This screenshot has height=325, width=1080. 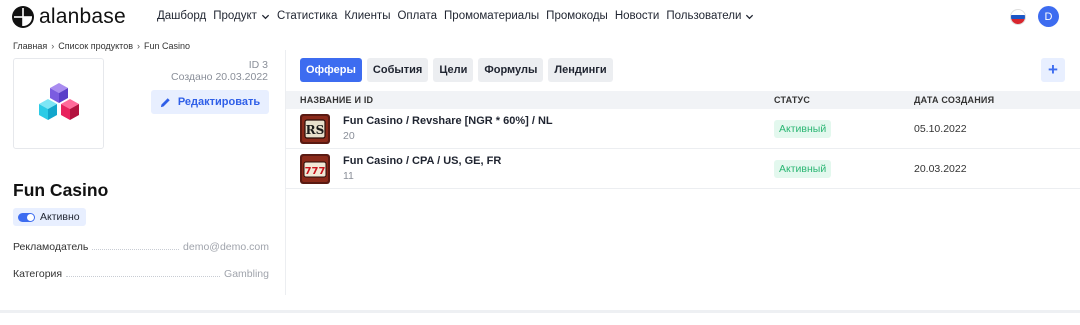 What do you see at coordinates (1048, 16) in the screenshot?
I see `user-avatar: D` at bounding box center [1048, 16].